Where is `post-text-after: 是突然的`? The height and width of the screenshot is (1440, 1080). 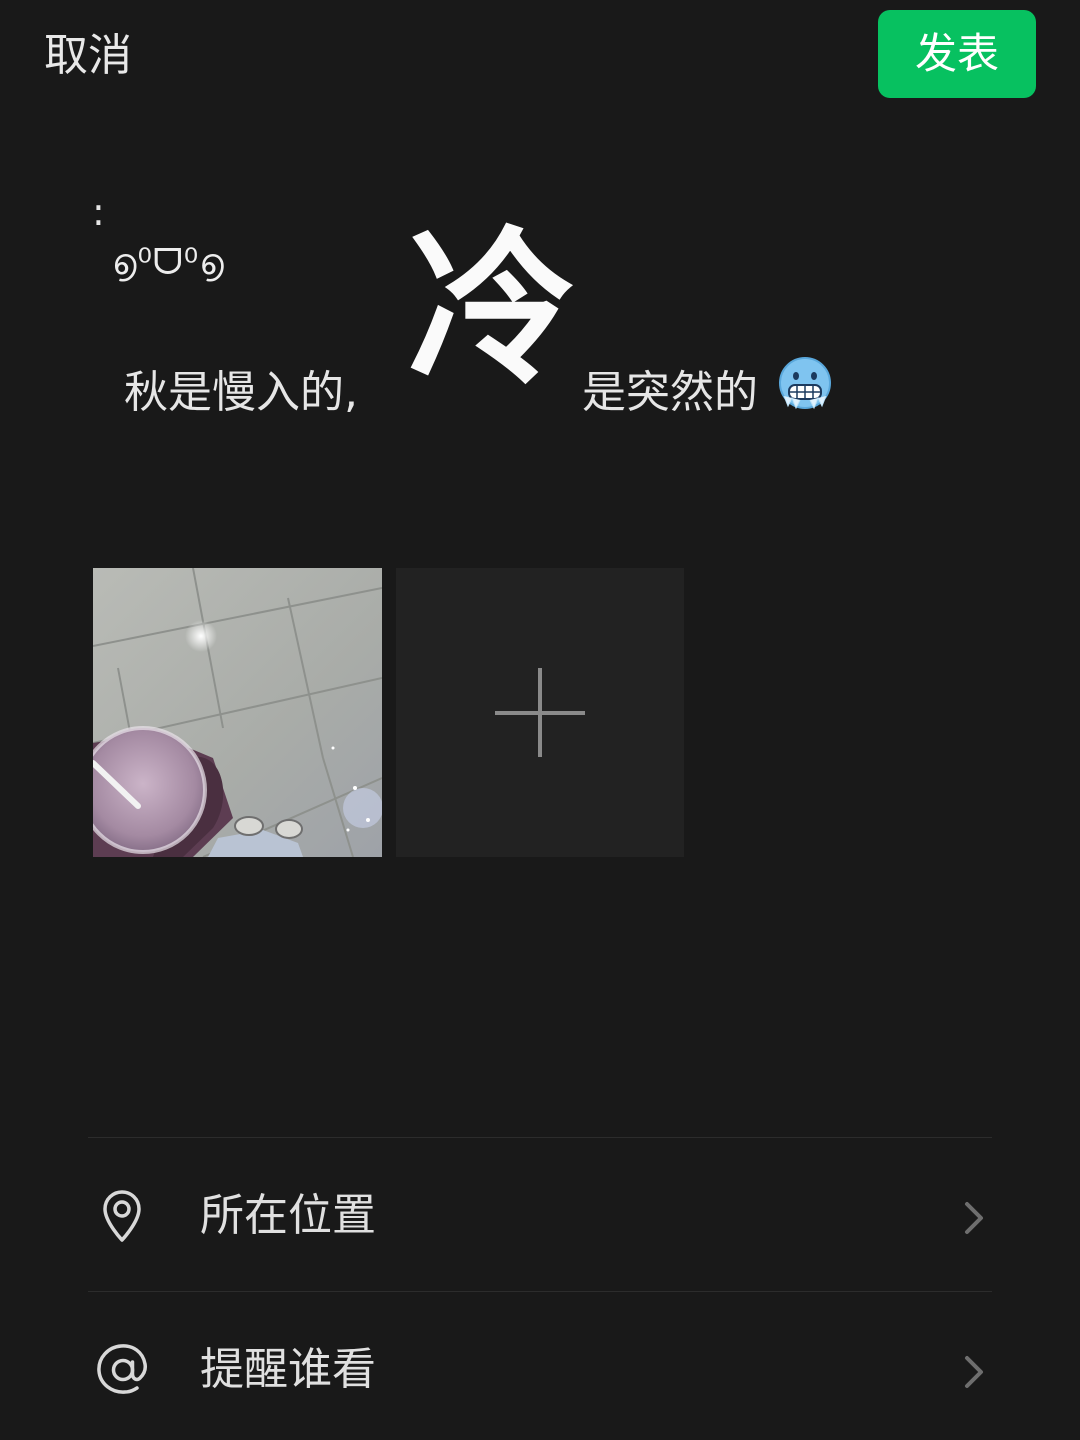
post-text-after: 是突然的 is located at coordinates (670, 392).